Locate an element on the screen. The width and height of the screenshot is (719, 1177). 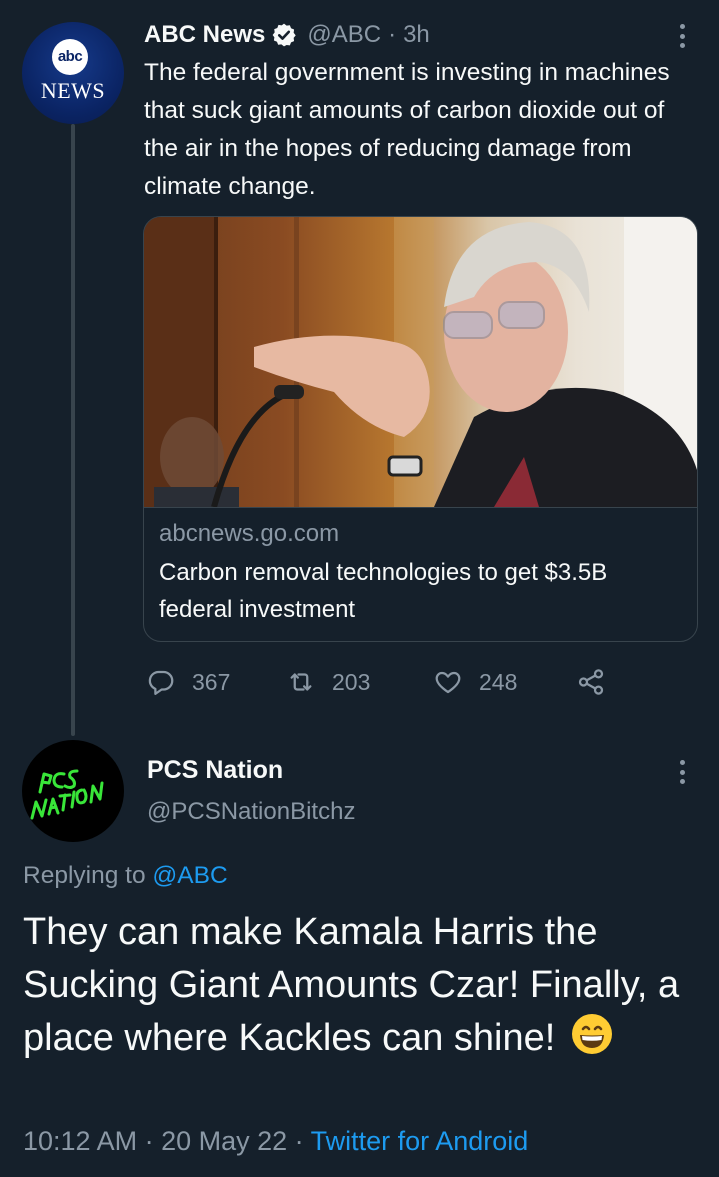
reply-author-handle: @PCSNationBitchz is located at coordinates (251, 812).